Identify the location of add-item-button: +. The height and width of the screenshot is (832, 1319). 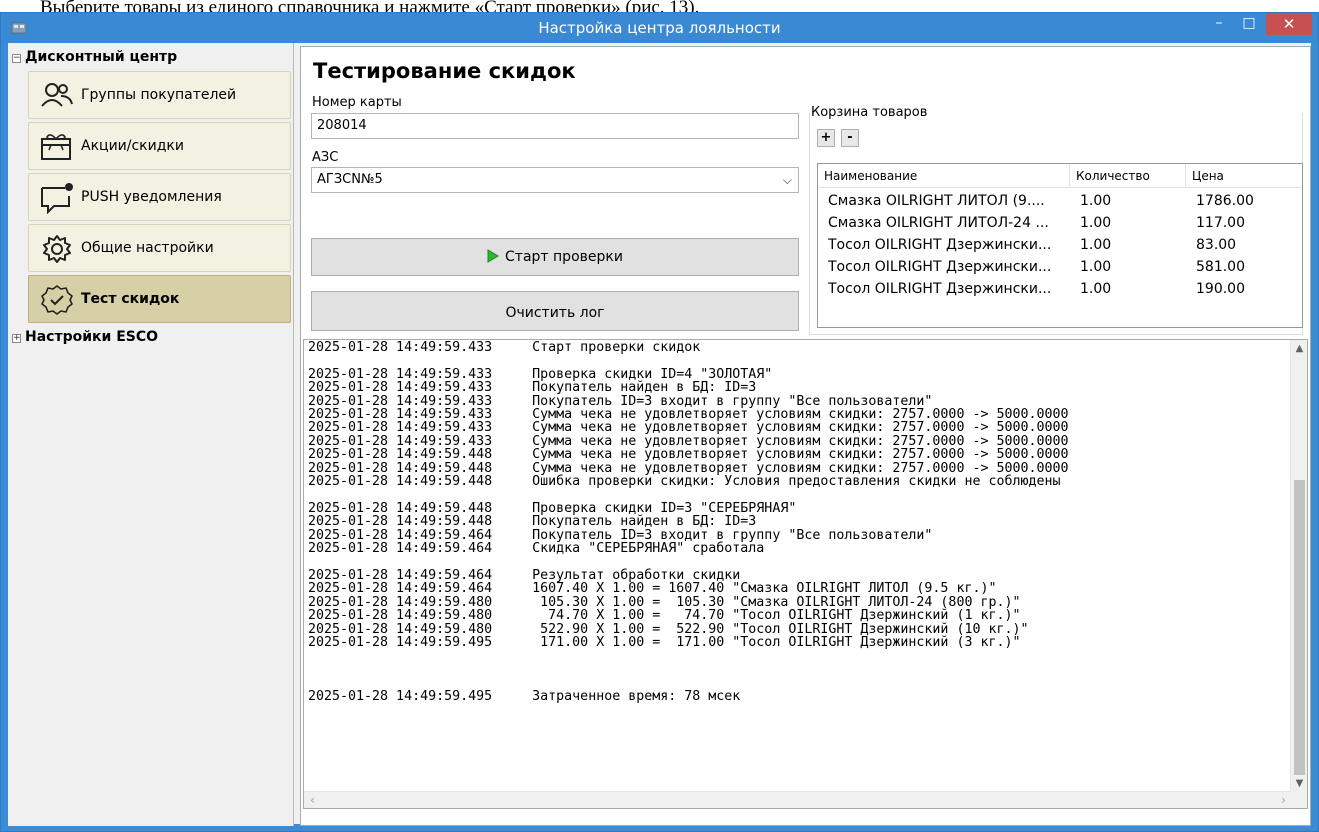
(826, 138).